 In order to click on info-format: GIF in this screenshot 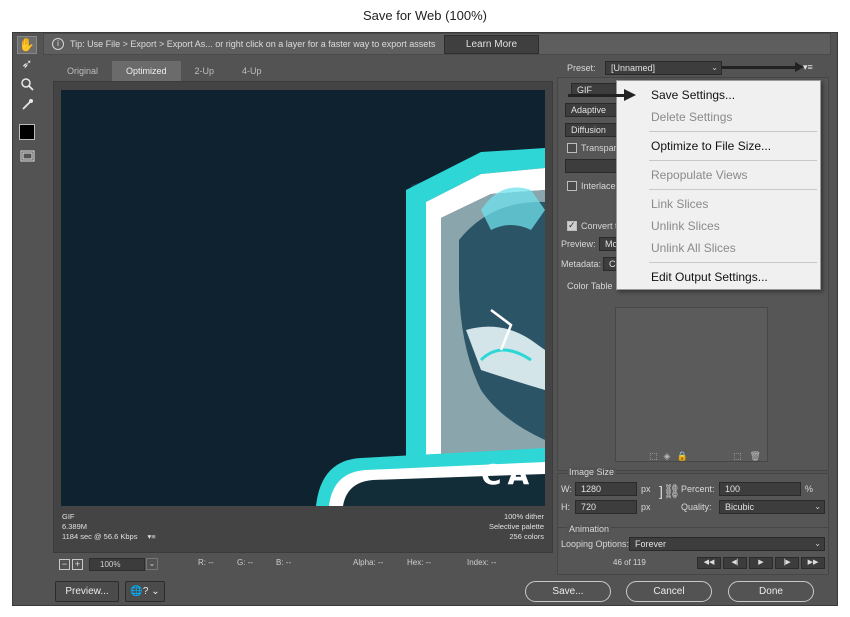, I will do `click(68, 516)`.